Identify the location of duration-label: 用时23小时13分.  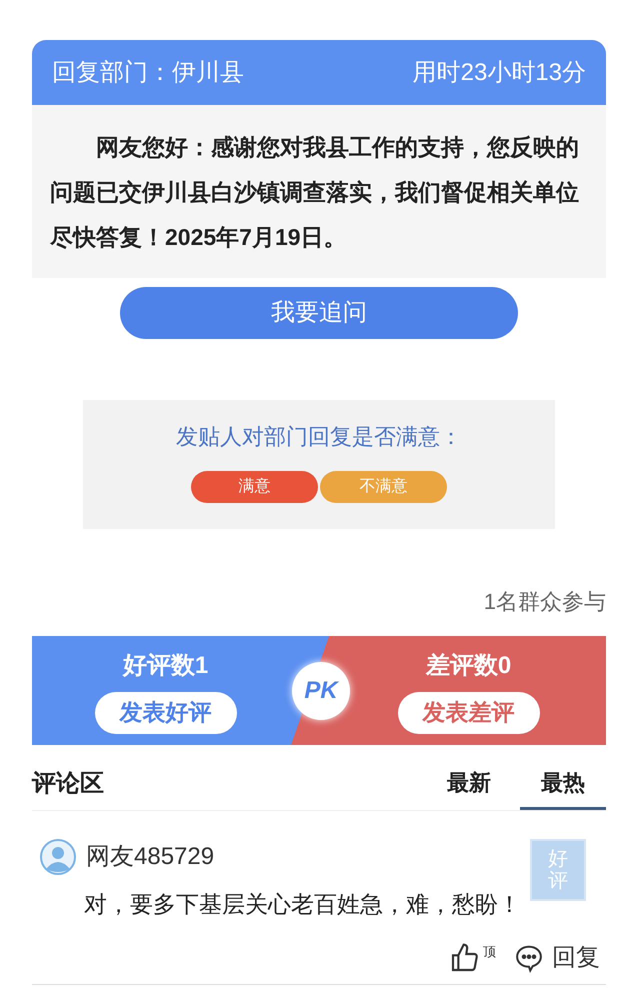
(499, 73).